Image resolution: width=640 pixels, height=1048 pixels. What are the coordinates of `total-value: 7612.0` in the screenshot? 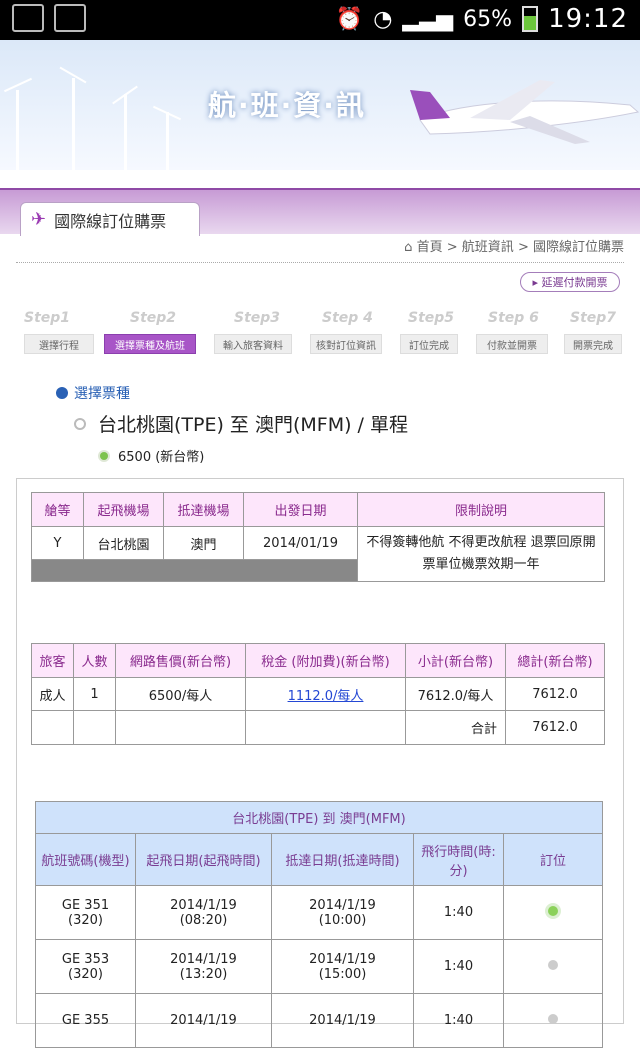 It's located at (555, 727).